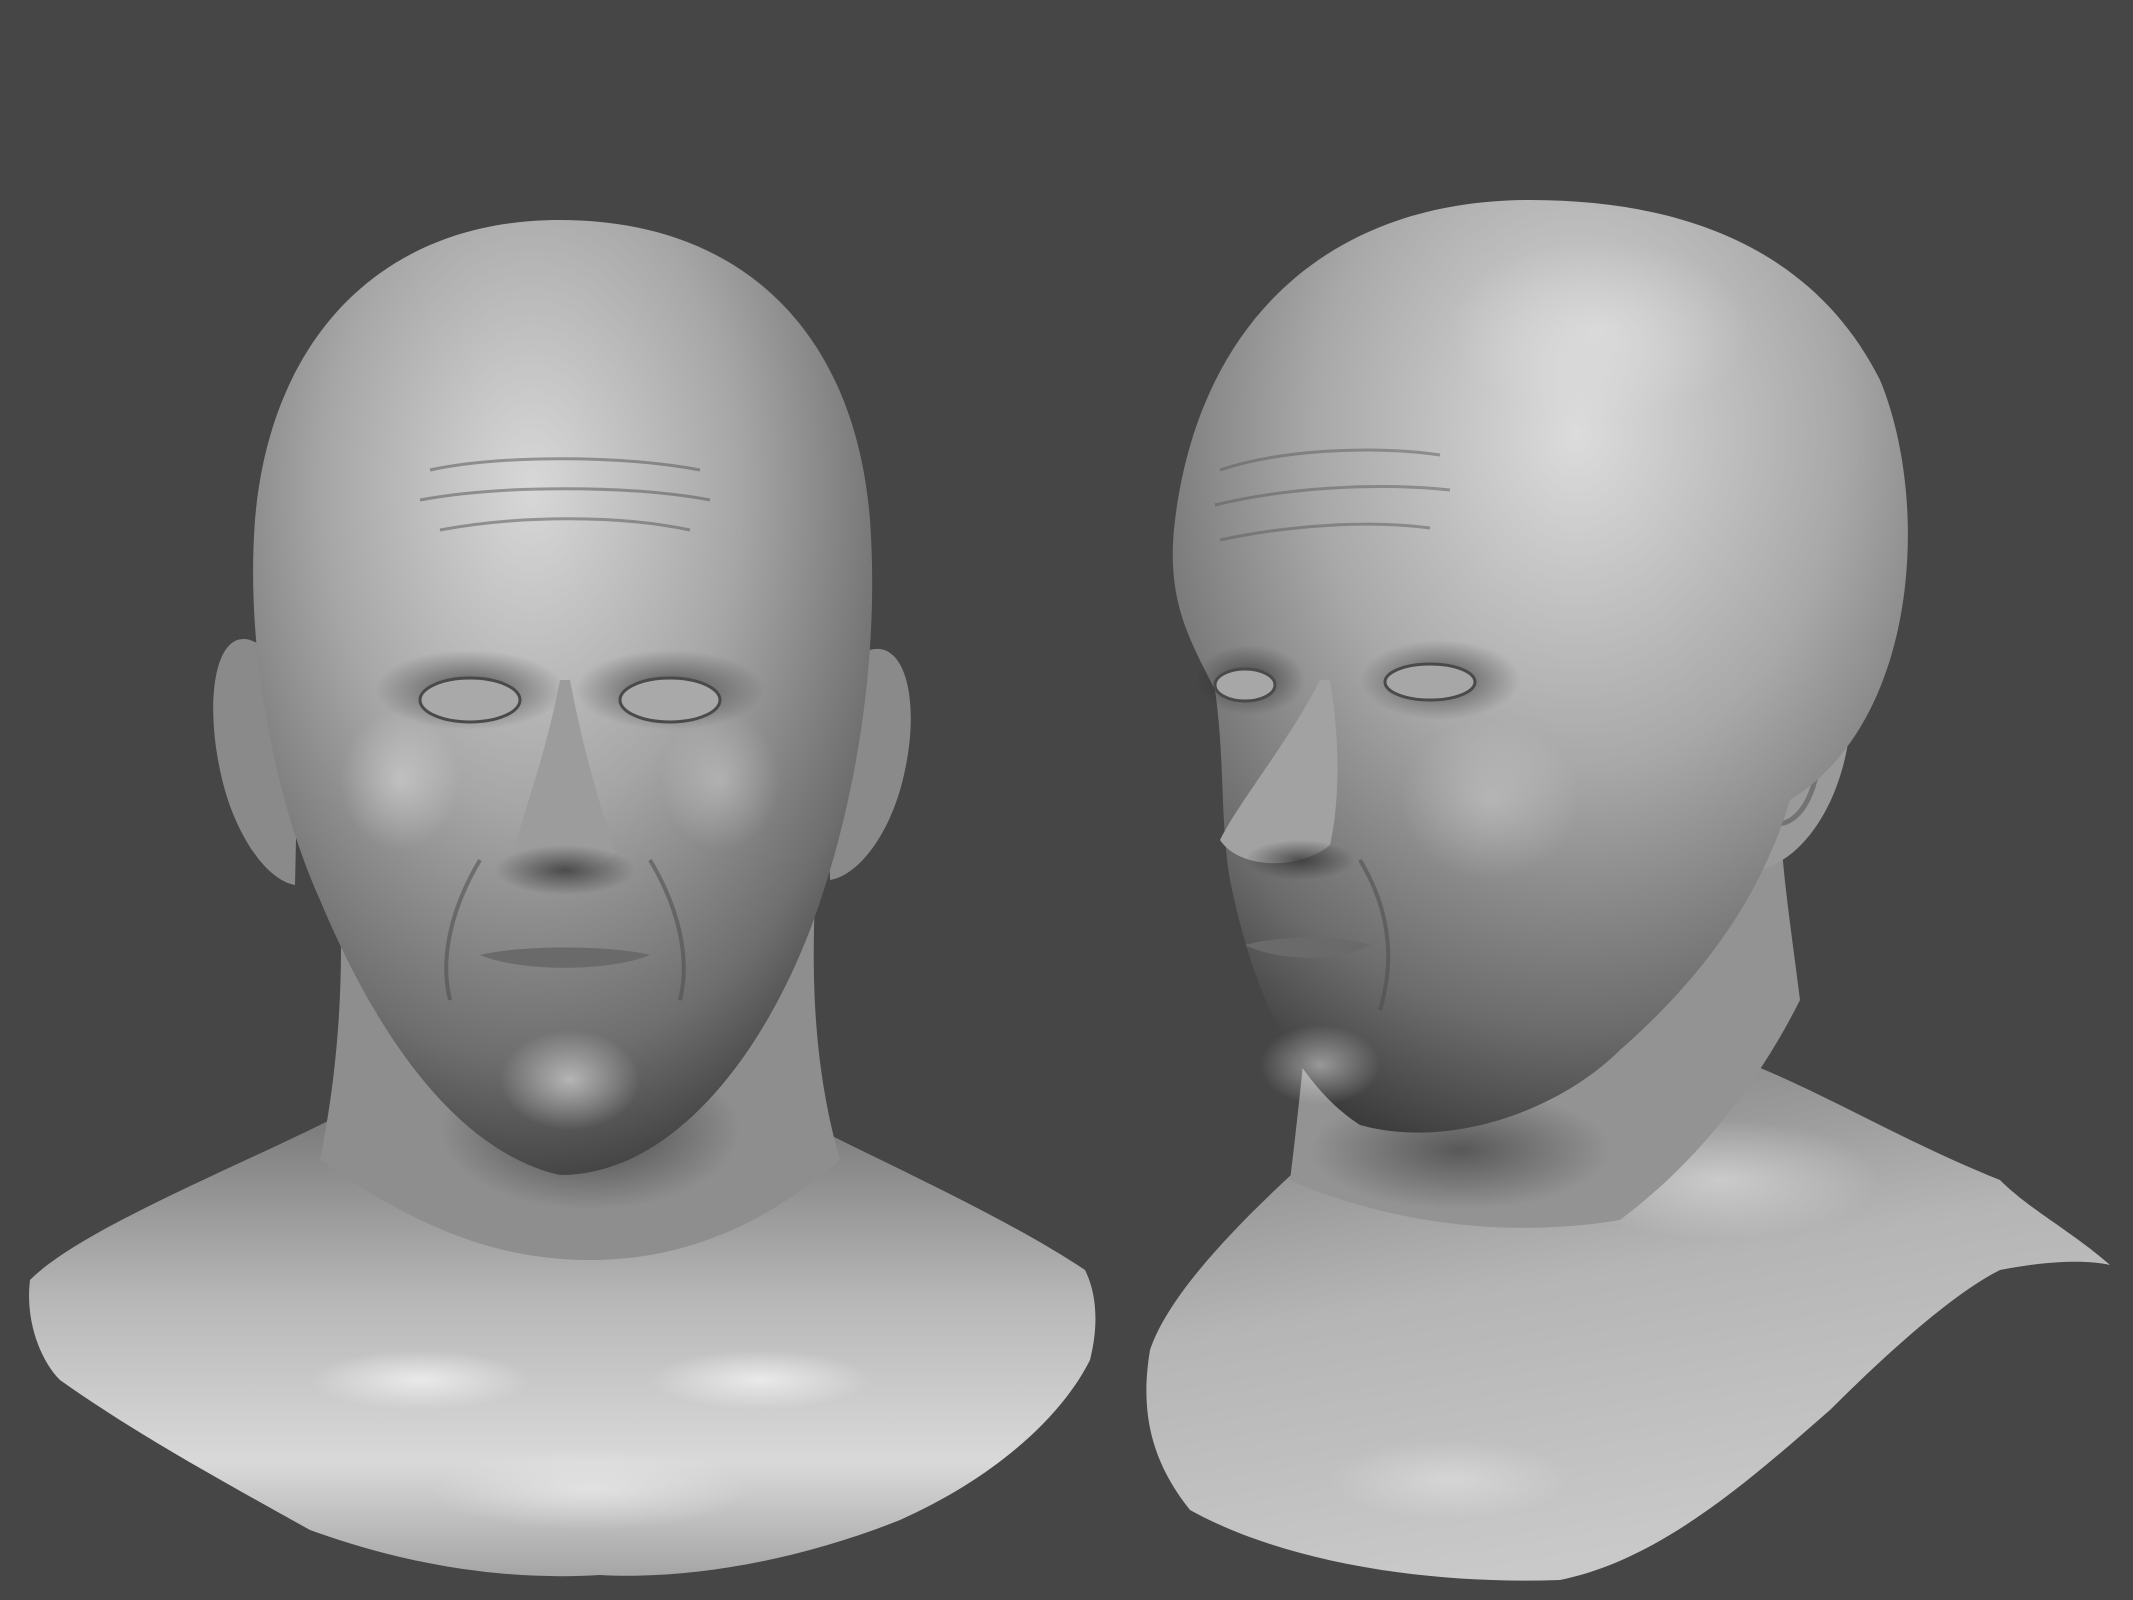  I want to click on three-quarter-right-eye, so click(1430, 682).